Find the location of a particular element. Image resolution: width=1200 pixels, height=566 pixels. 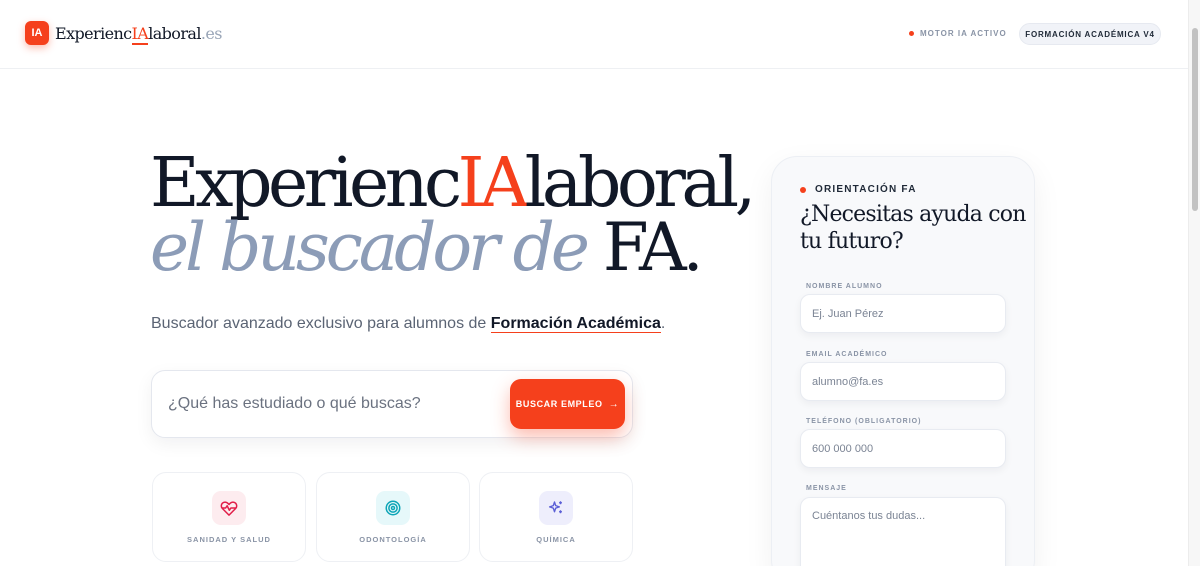

message-field is located at coordinates (903, 531).